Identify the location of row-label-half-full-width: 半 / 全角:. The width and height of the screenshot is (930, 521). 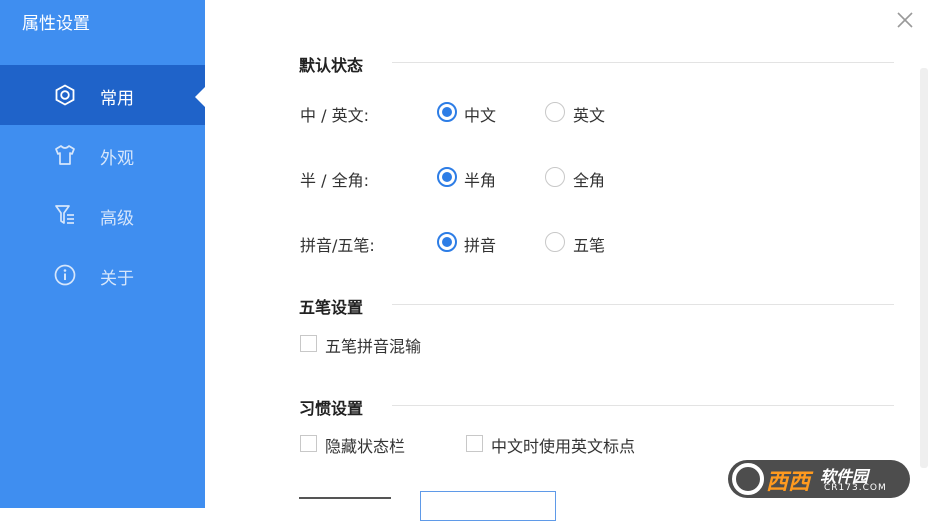
(334, 180).